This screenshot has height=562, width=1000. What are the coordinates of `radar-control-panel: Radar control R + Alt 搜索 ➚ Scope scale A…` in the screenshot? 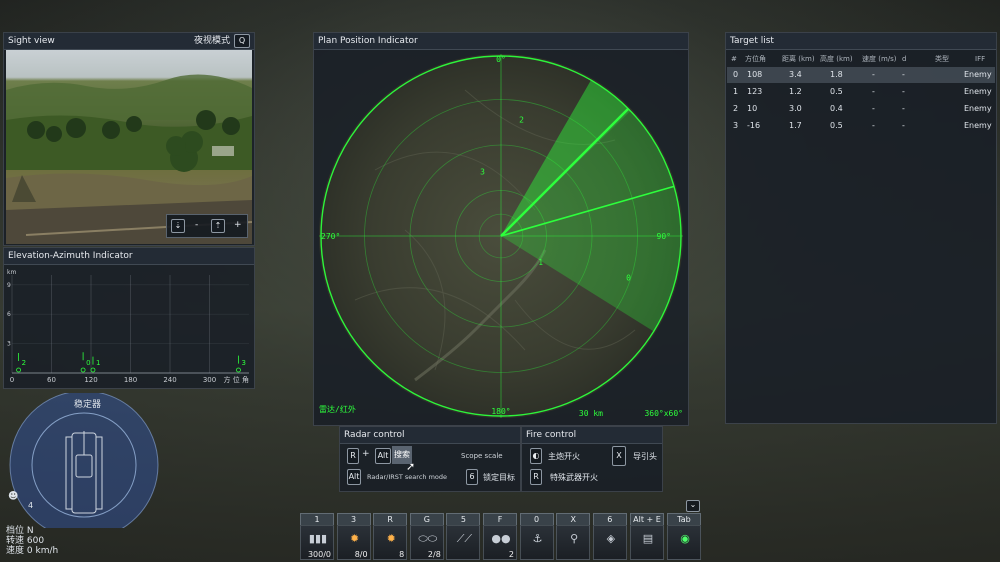 It's located at (430, 459).